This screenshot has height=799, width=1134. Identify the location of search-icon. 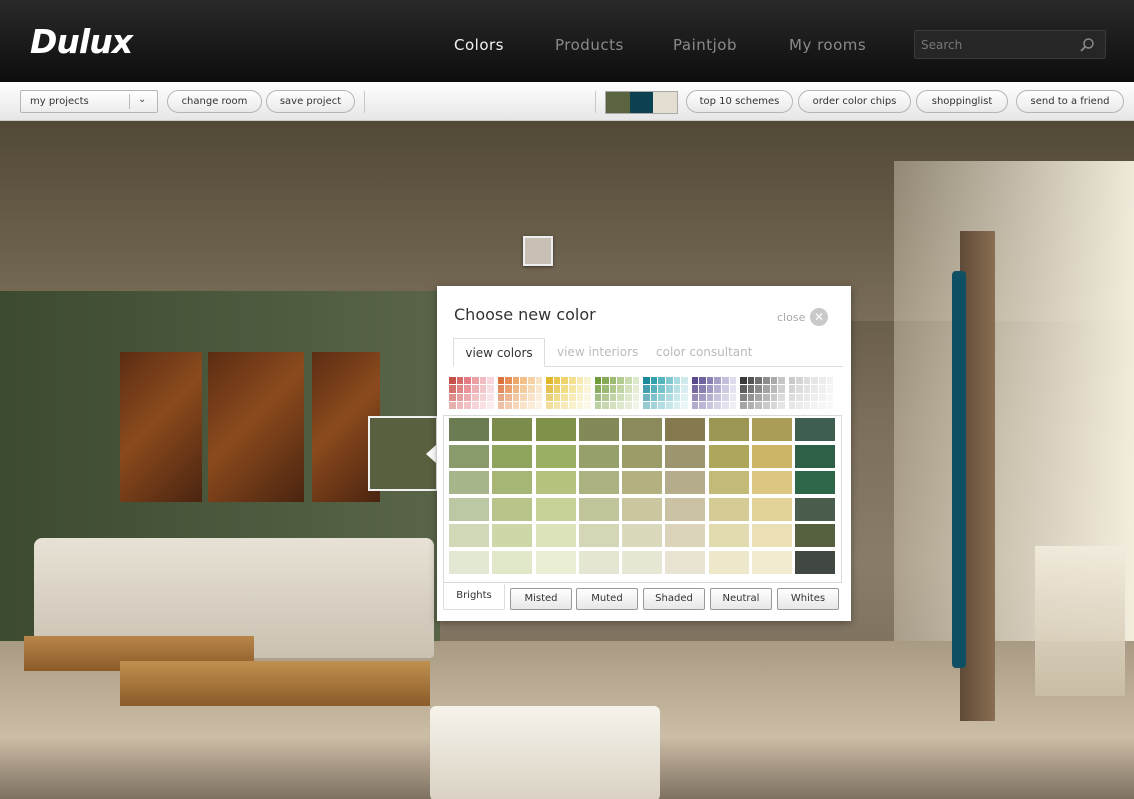
(1087, 45).